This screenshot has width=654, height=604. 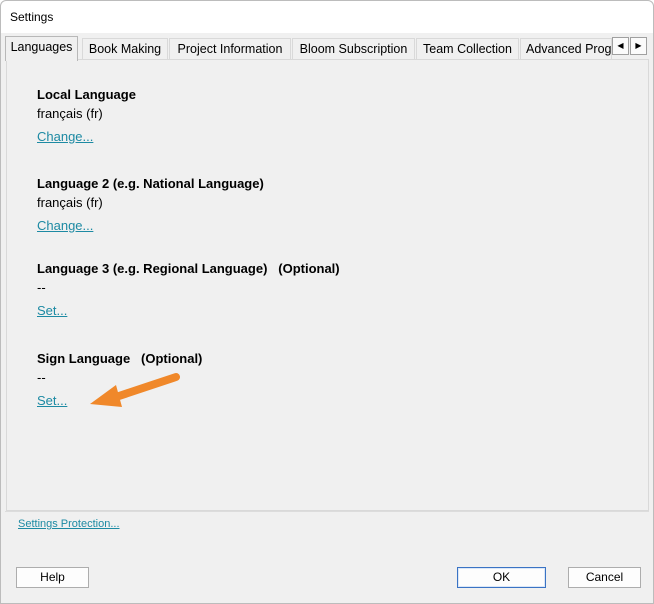 What do you see at coordinates (120, 358) in the screenshot?
I see `sign-language-heading: Sign Language (Optional)` at bounding box center [120, 358].